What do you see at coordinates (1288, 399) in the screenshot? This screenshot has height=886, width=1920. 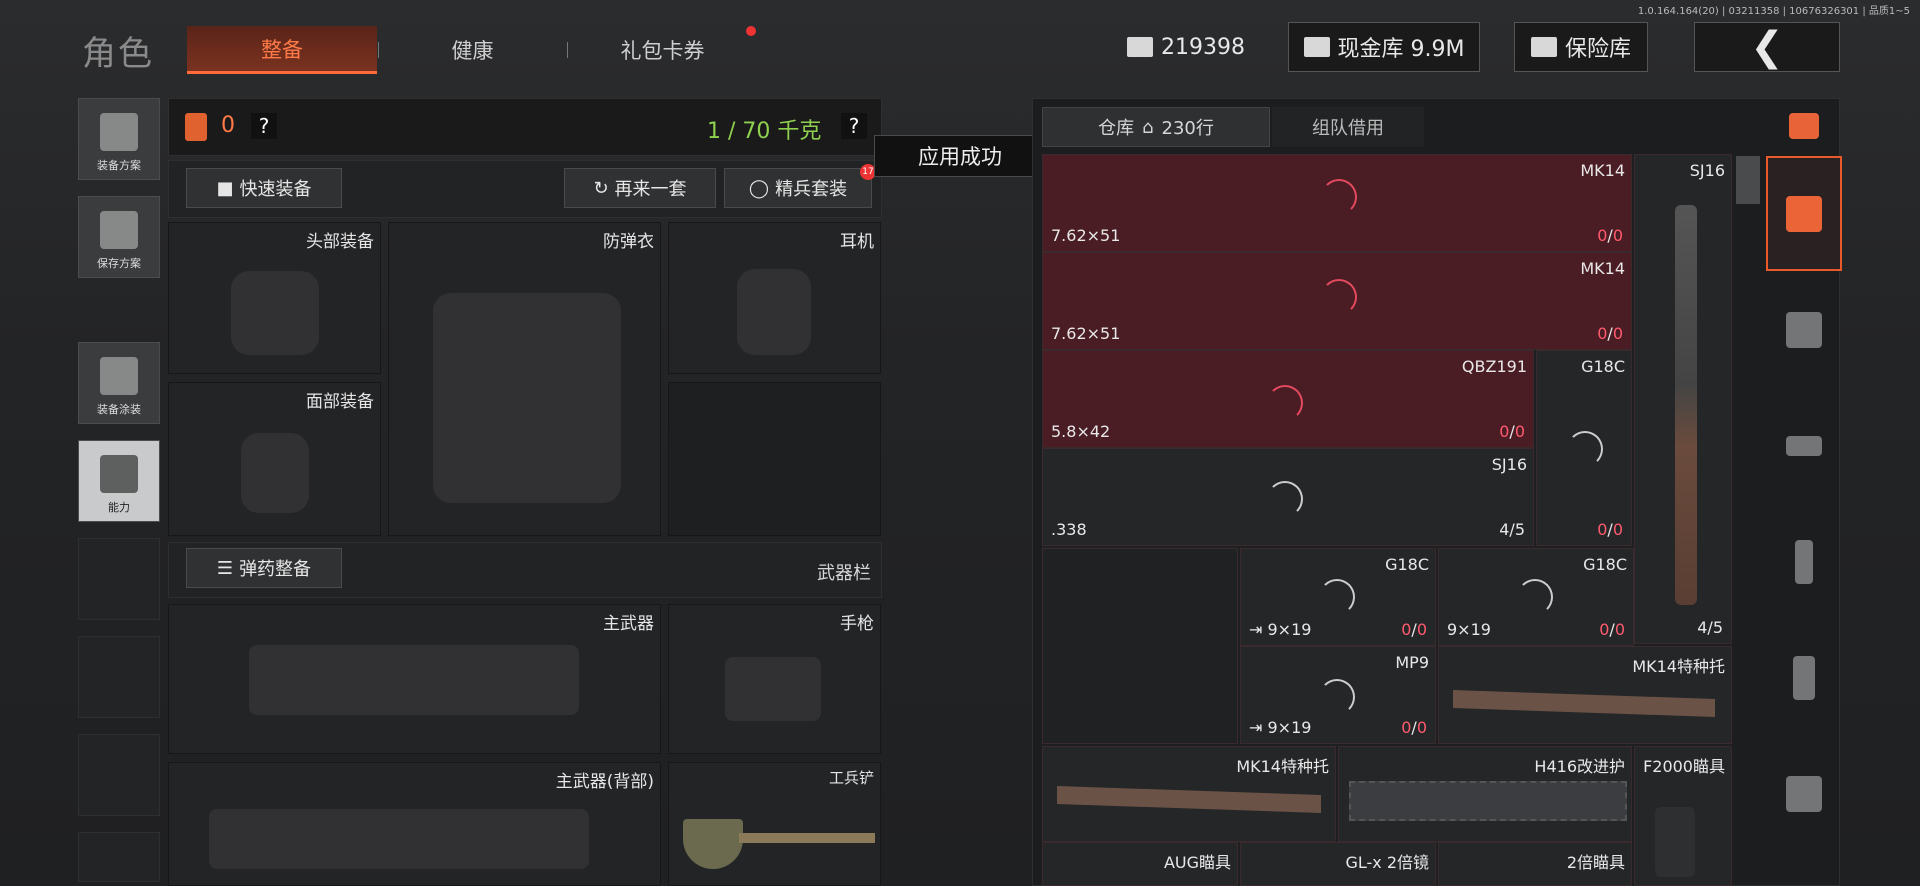 I see `storage-item-qbz191: QBZ191 5.8×42 0/0` at bounding box center [1288, 399].